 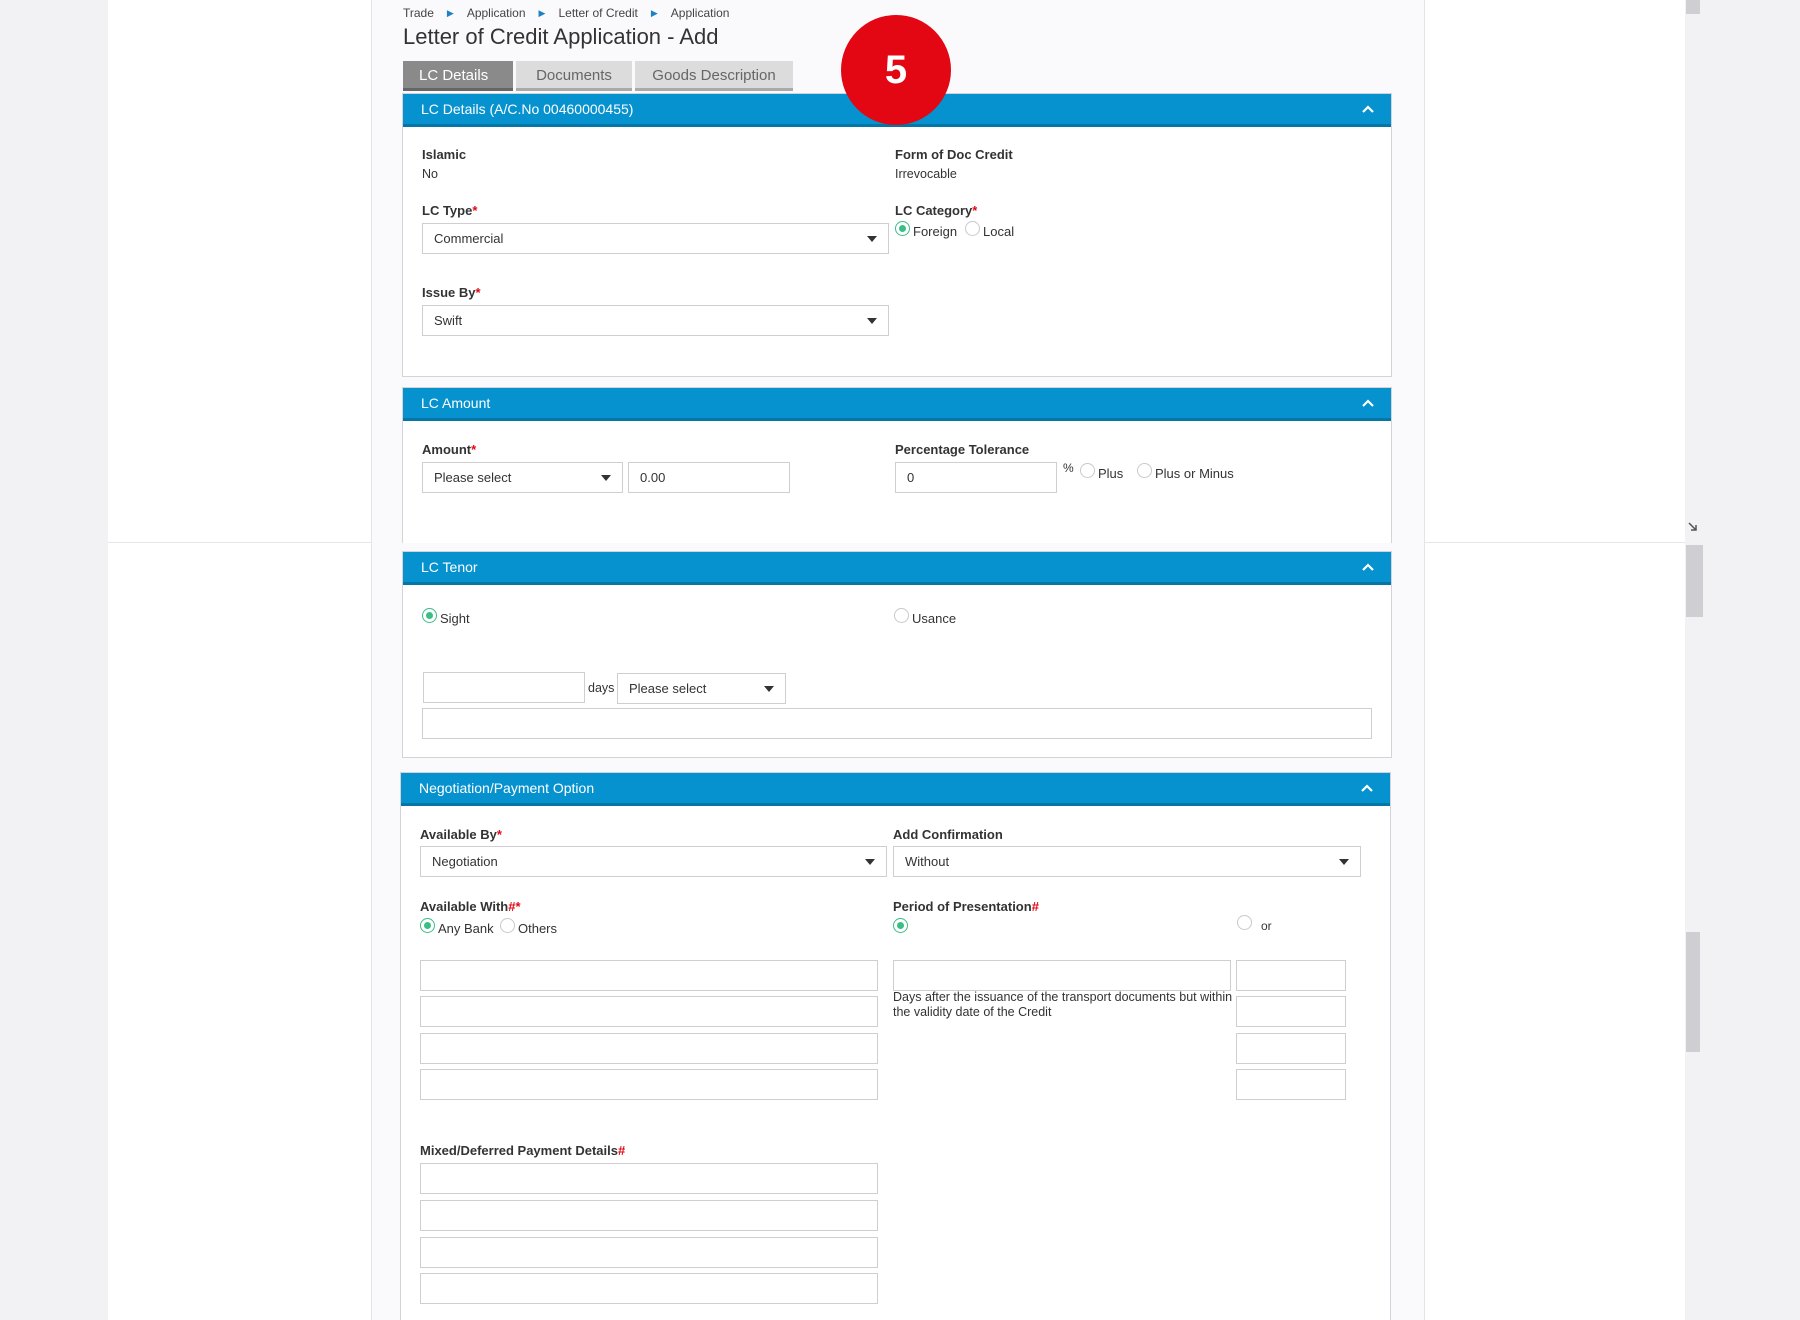 I want to click on currency-select: Please select, so click(x=522, y=477).